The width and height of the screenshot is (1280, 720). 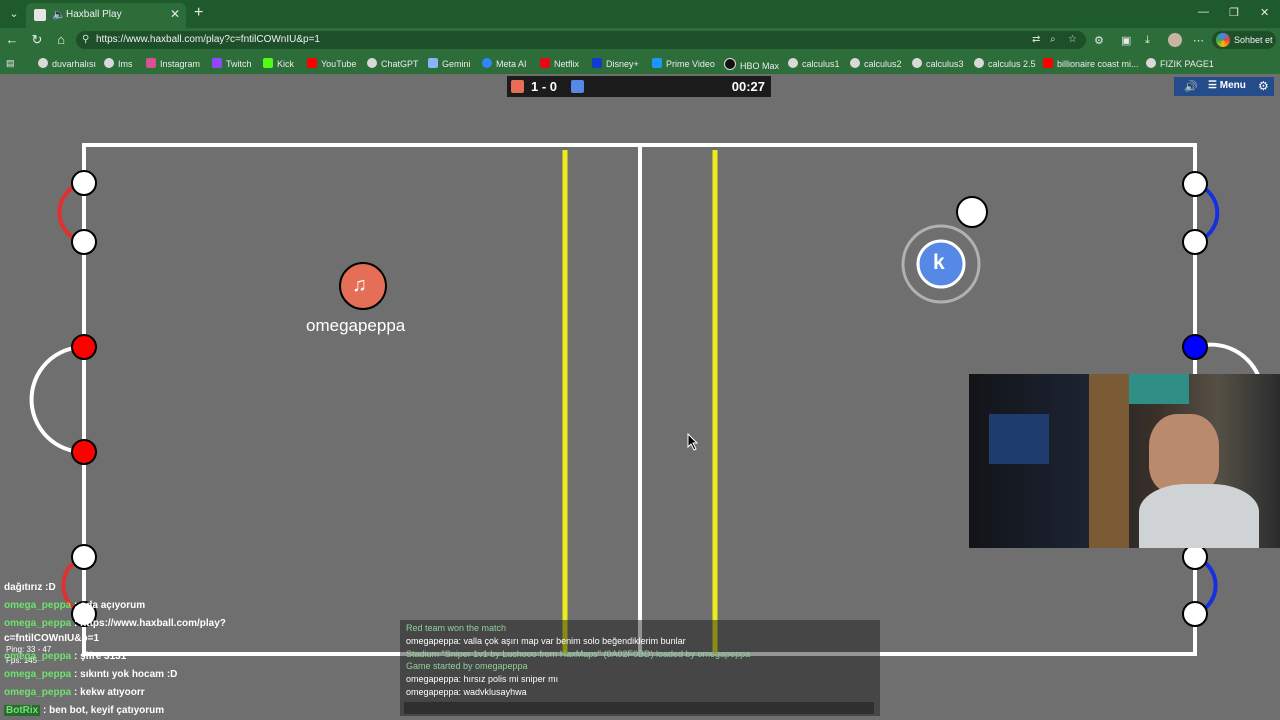 I want to click on haxball-favicon-icon, so click(x=40, y=15).